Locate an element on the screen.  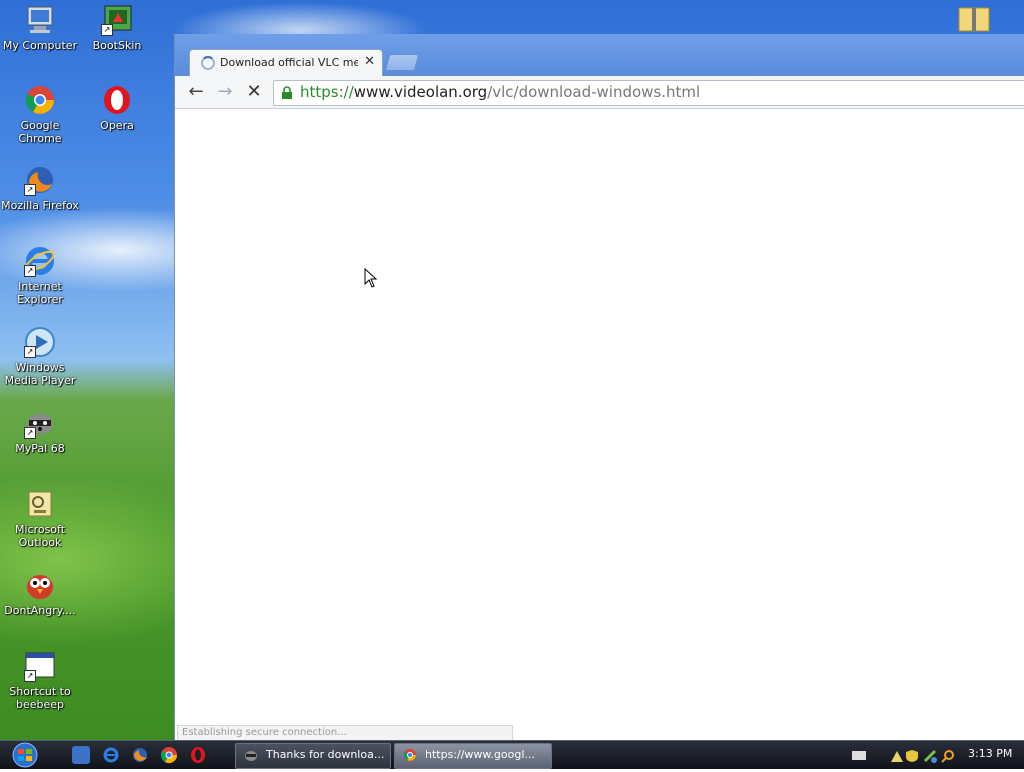
desktop-icon-google-chrome: Google Chrome is located at coordinates (40, 114).